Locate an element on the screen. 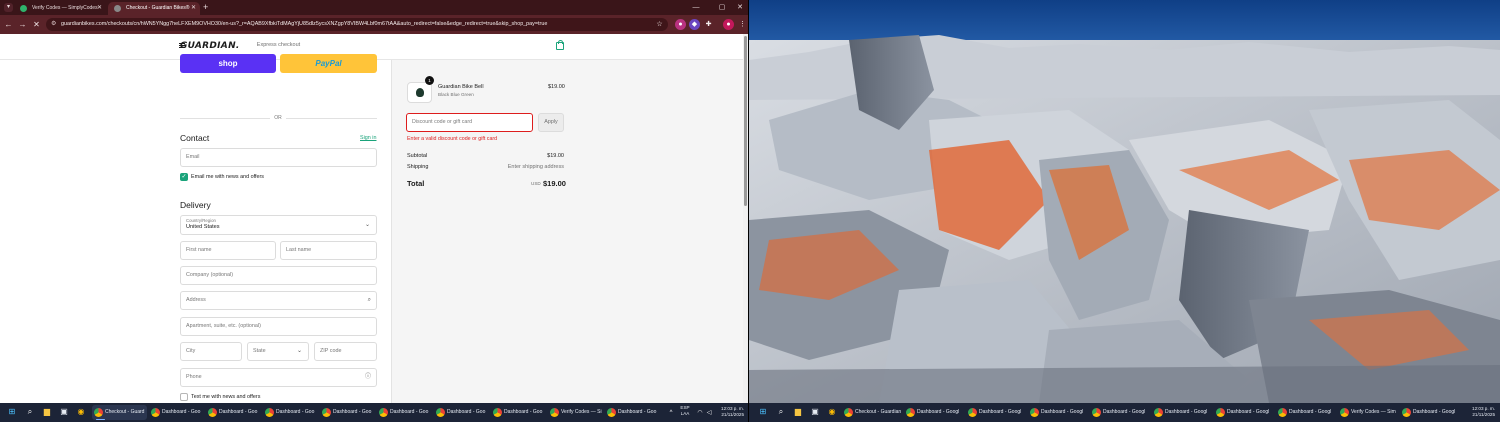  phone-placeholder: Phone is located at coordinates (194, 377).